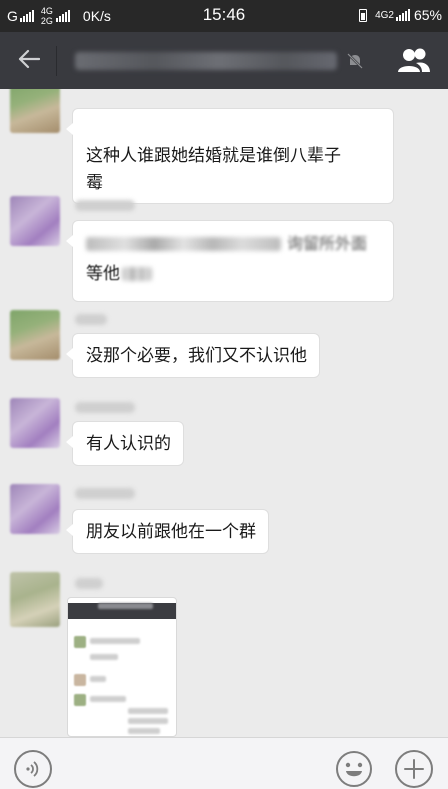 This screenshot has height=789, width=448. What do you see at coordinates (327, 243) in the screenshot?
I see `message-text: 询留所外面` at bounding box center [327, 243].